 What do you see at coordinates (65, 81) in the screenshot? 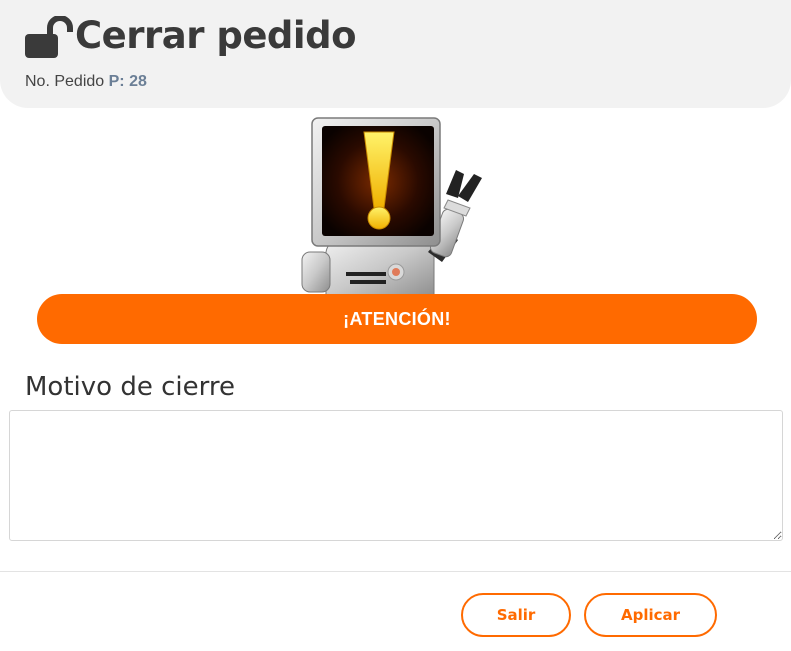
I see `order-number-label: No. Pedido` at bounding box center [65, 81].